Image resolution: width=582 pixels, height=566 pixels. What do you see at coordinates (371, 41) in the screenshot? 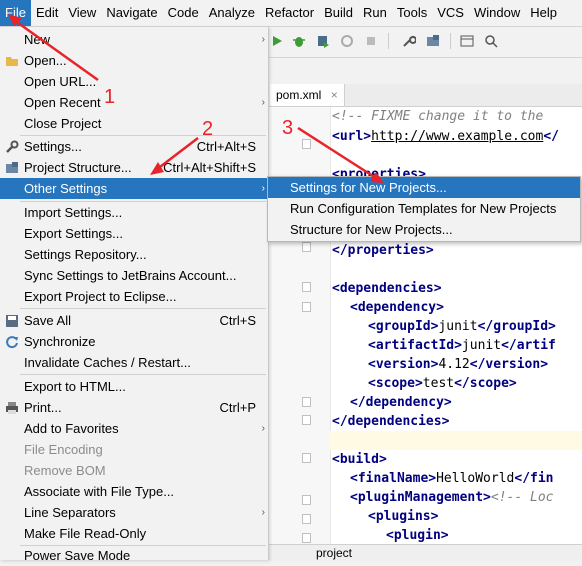
I see `stop-icon` at bounding box center [371, 41].